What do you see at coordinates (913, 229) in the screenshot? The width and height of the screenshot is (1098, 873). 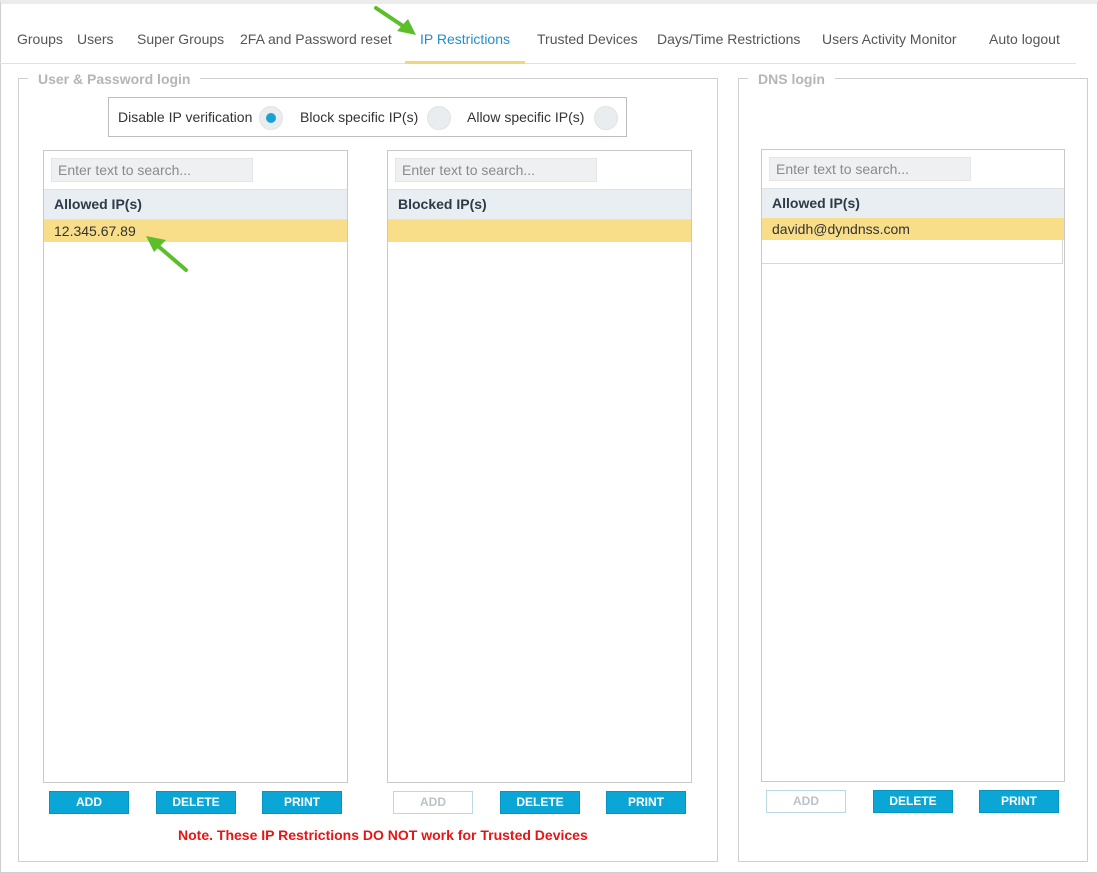 I see `dns-allowed-row: davidh@dyndnss.com` at bounding box center [913, 229].